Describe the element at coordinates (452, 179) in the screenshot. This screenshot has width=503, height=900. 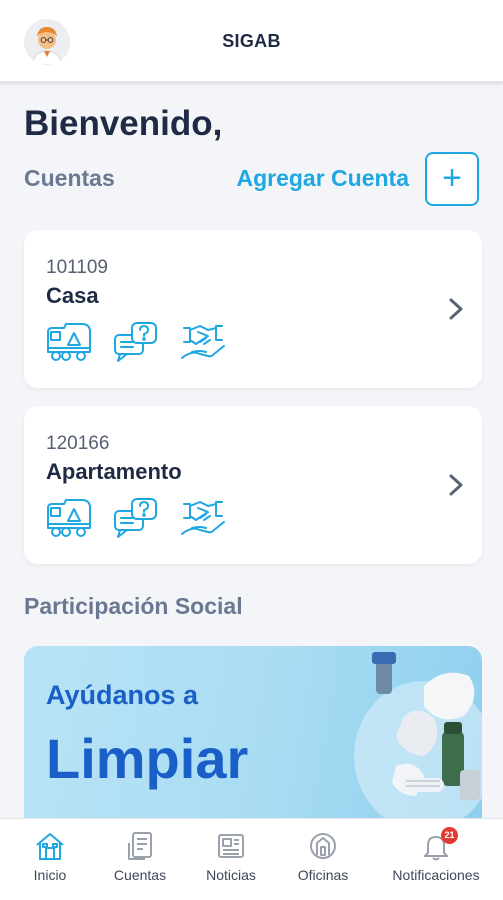
I see `add-account-button: +` at that location.